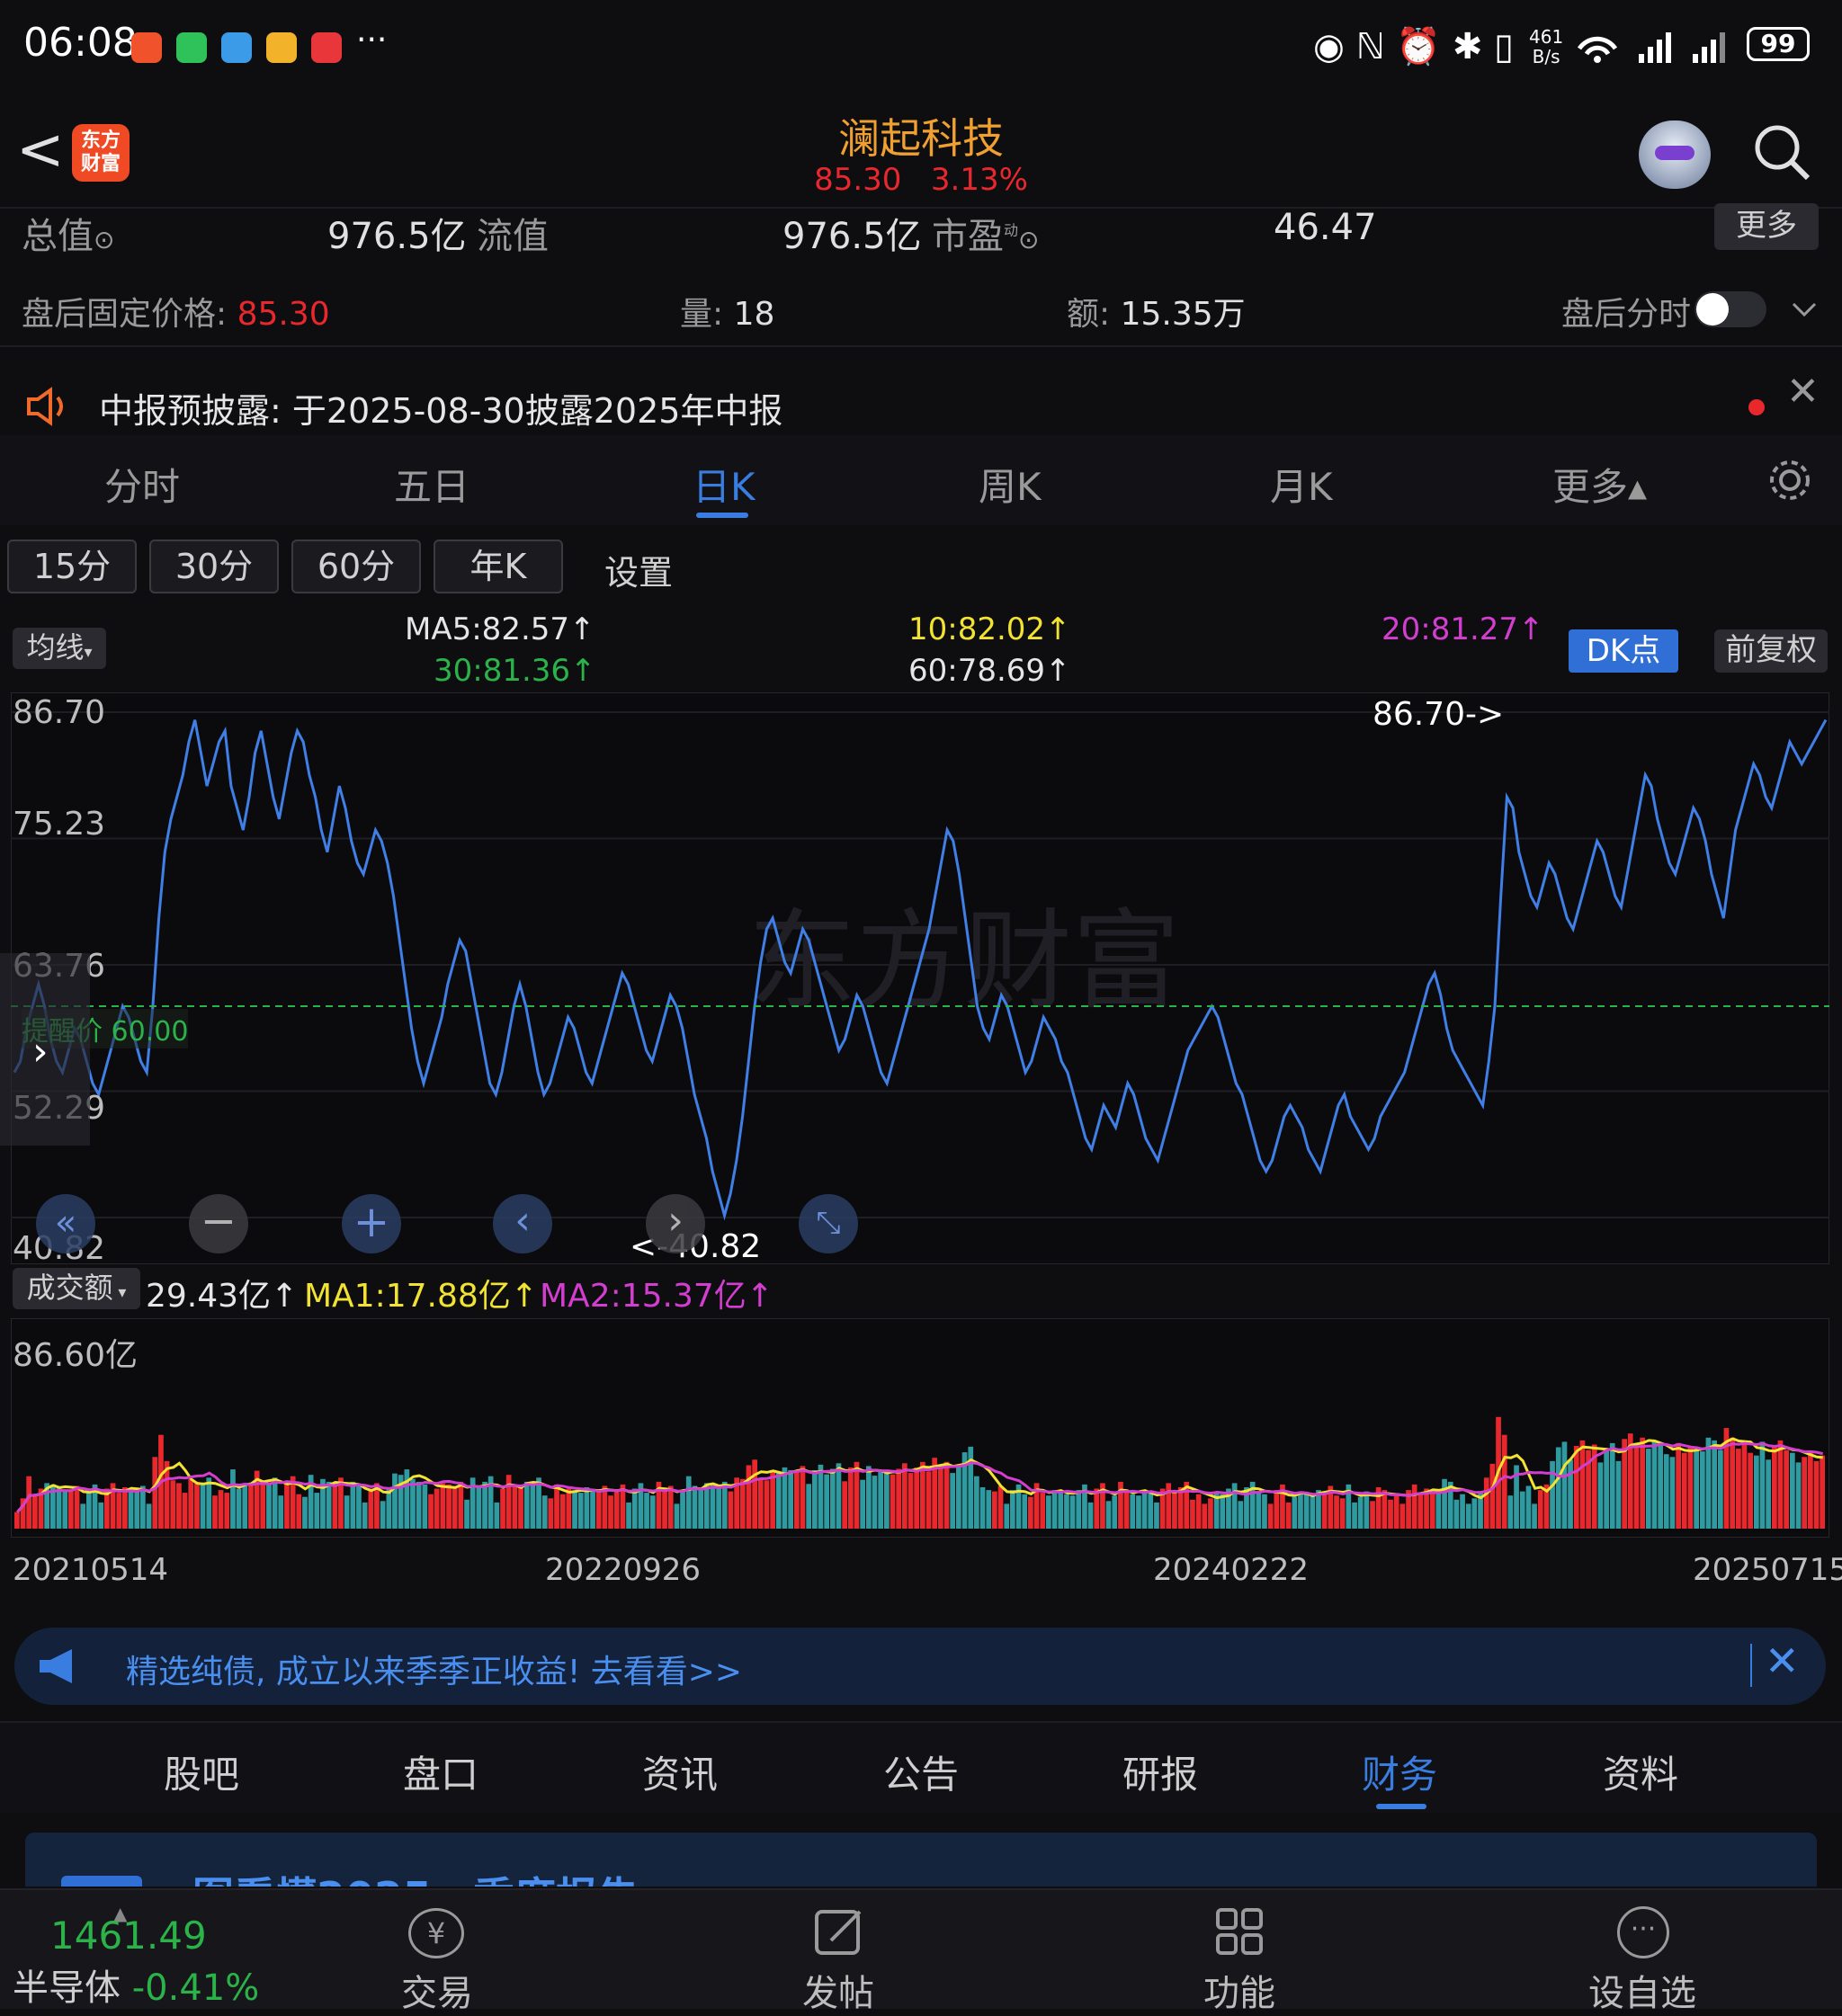 Image resolution: width=1842 pixels, height=2016 pixels. What do you see at coordinates (72, 566) in the screenshot?
I see `subtab-15min: 15分` at bounding box center [72, 566].